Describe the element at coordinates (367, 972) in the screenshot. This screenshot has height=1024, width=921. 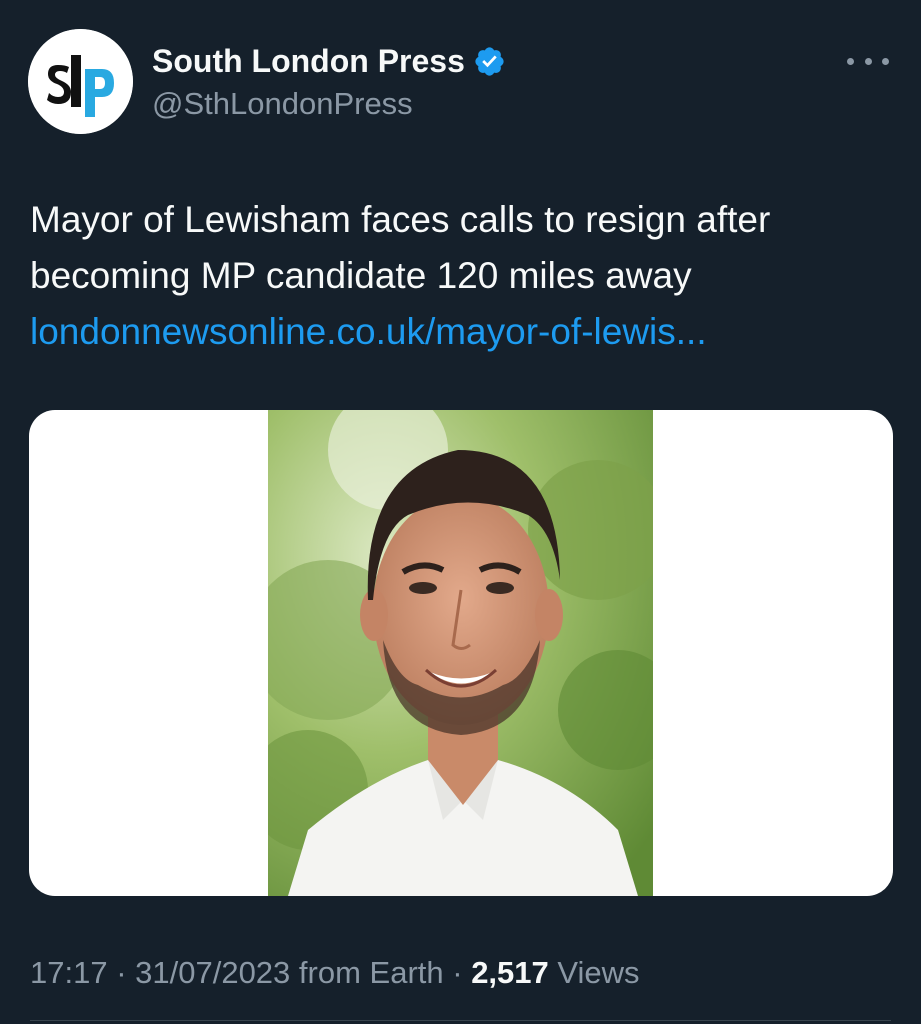
I see `tweet-source: from Earth` at that location.